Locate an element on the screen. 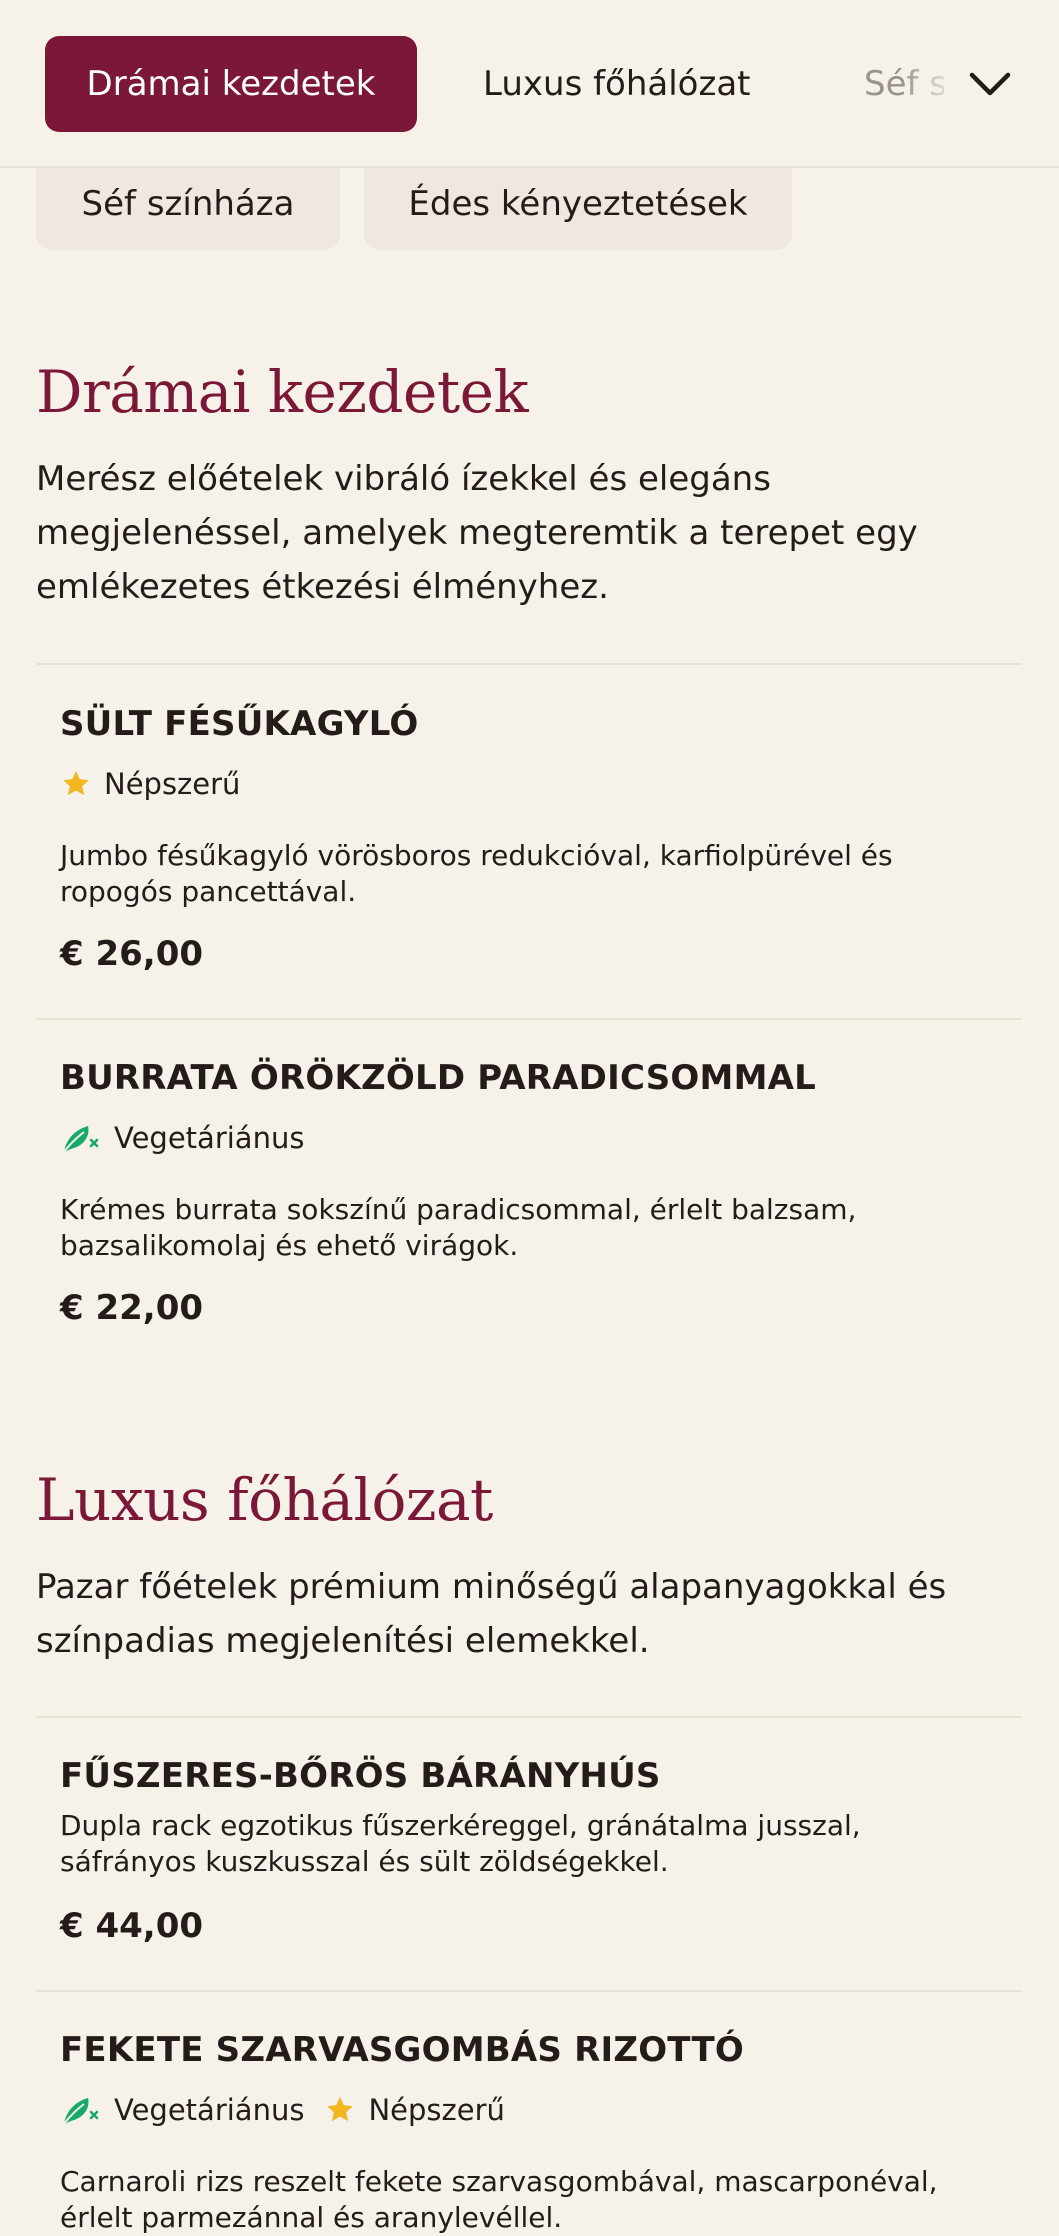  item-name: BURRATA ÖRÖKZÖLD PARADICSOMMAL is located at coordinates (438, 1078).